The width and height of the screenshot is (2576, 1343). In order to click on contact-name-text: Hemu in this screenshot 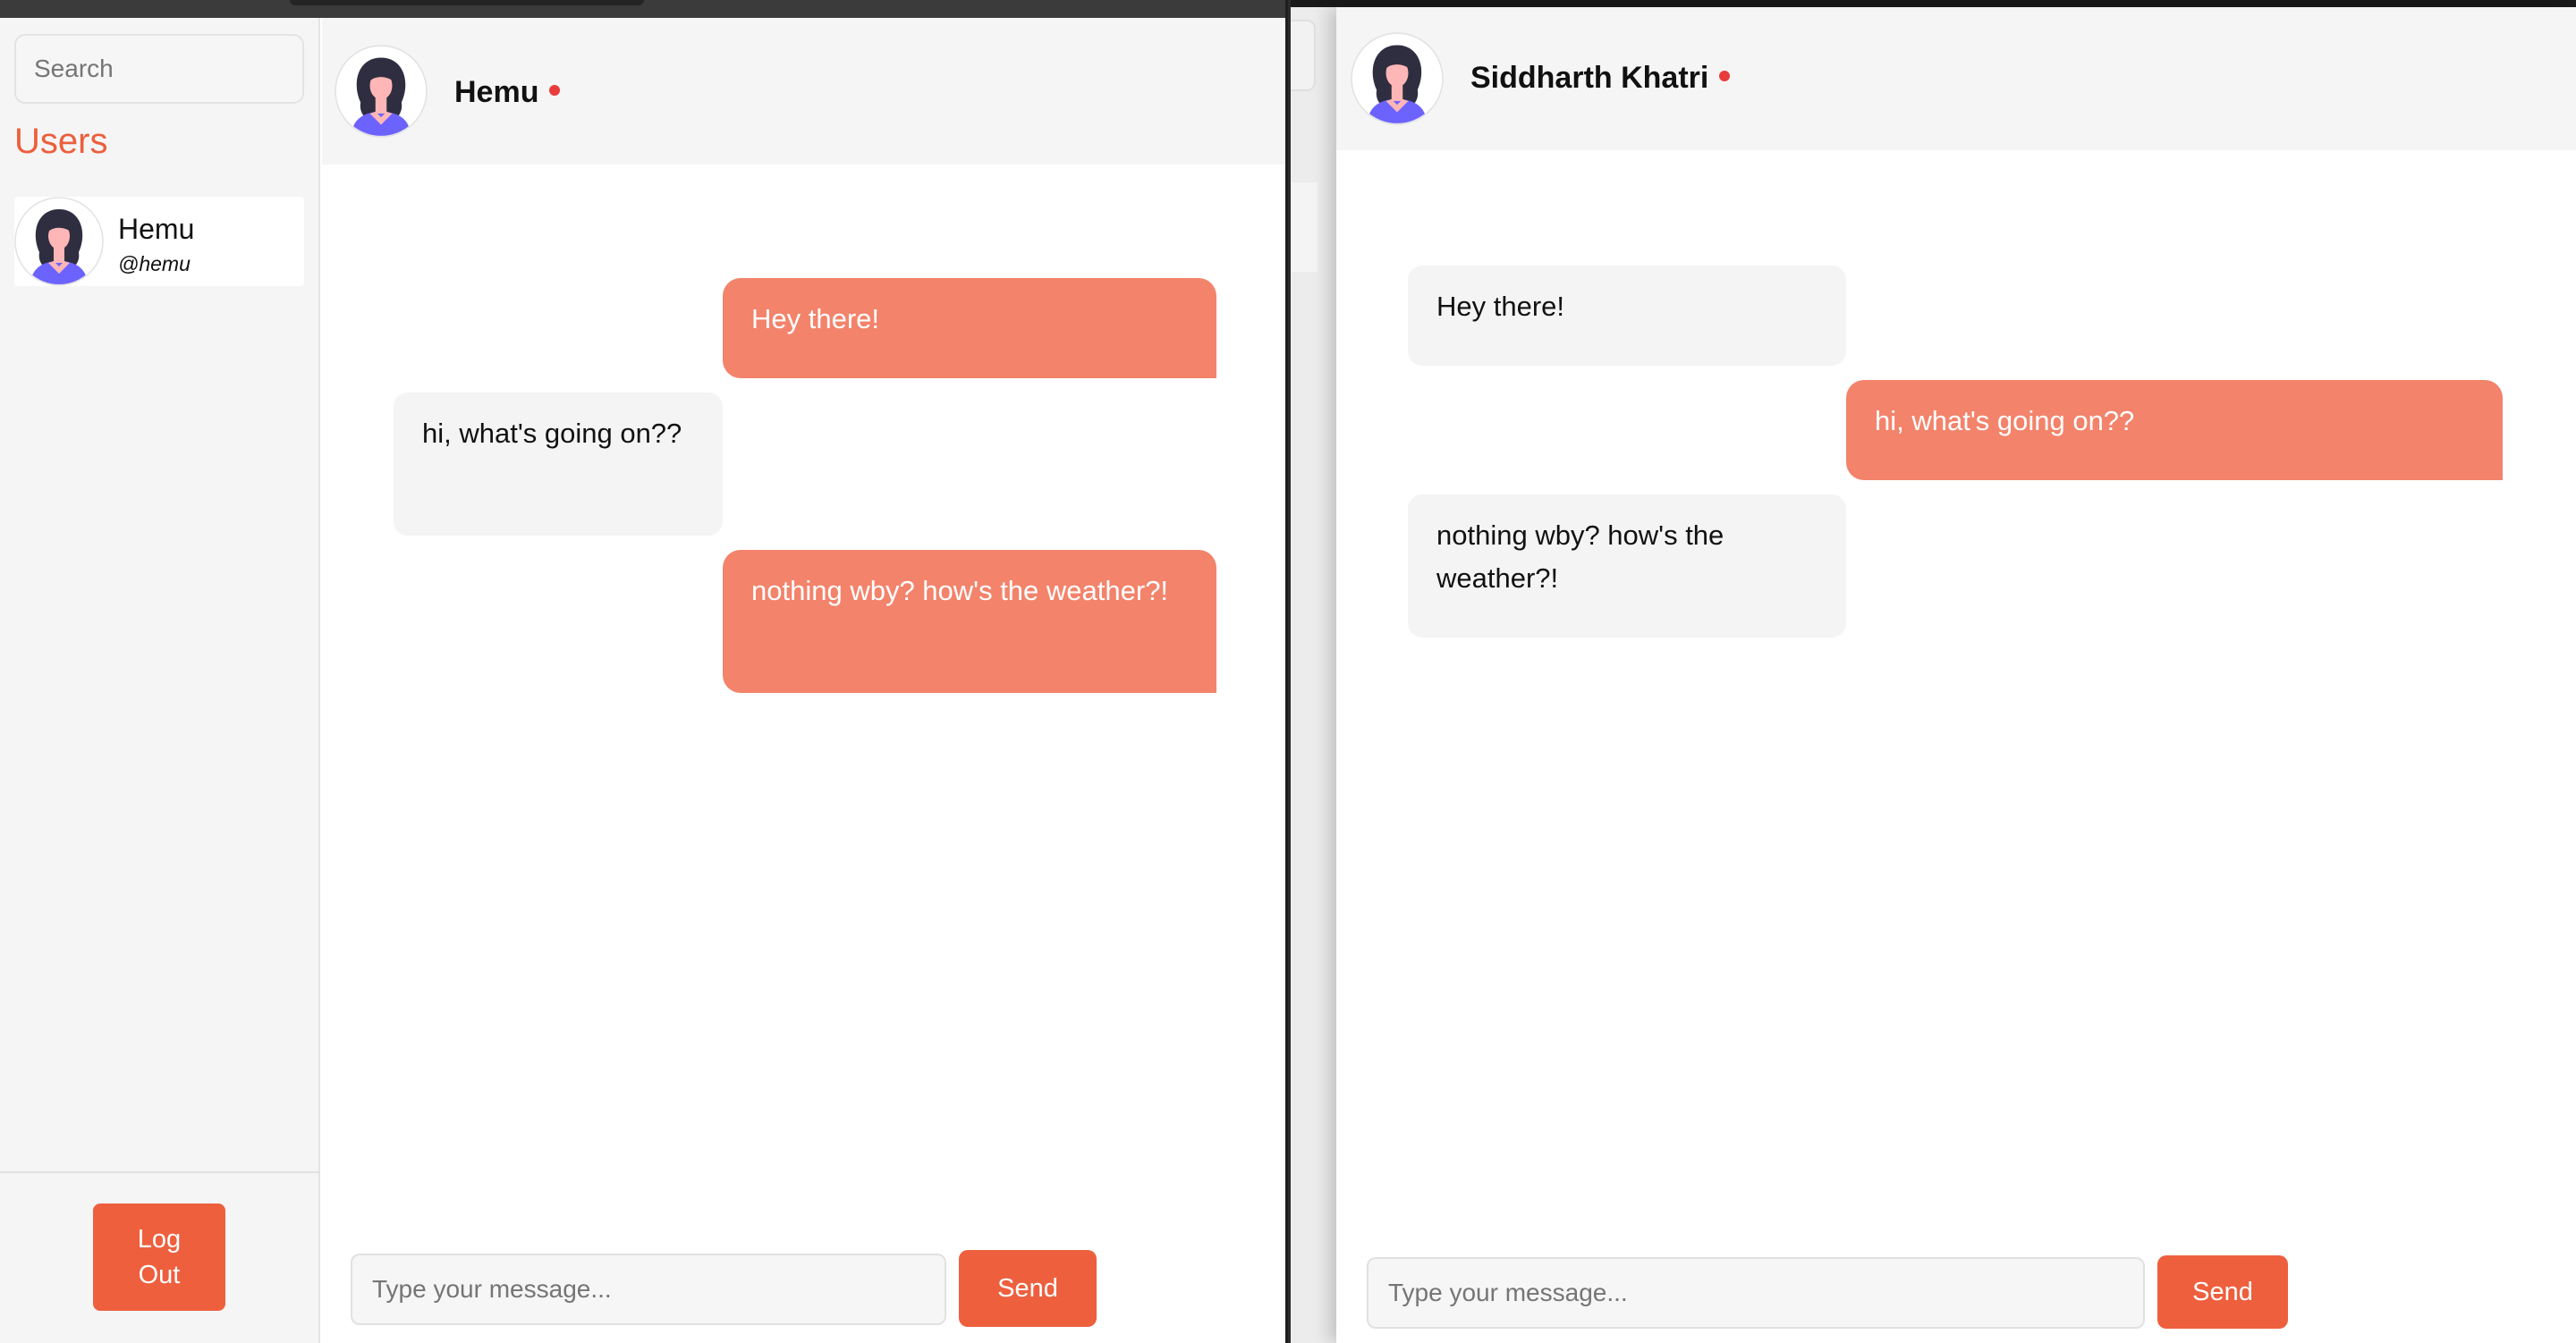, I will do `click(496, 92)`.